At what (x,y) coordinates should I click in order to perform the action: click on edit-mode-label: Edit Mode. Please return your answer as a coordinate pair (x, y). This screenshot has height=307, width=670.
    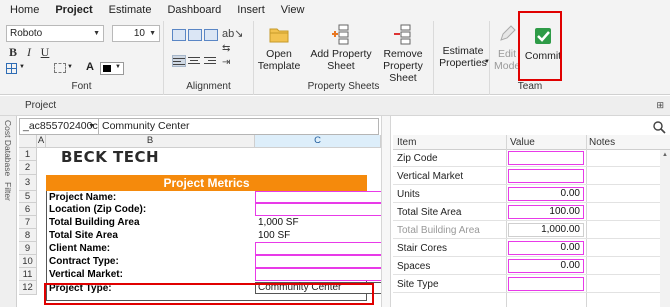
    Looking at the image, I should click on (507, 60).